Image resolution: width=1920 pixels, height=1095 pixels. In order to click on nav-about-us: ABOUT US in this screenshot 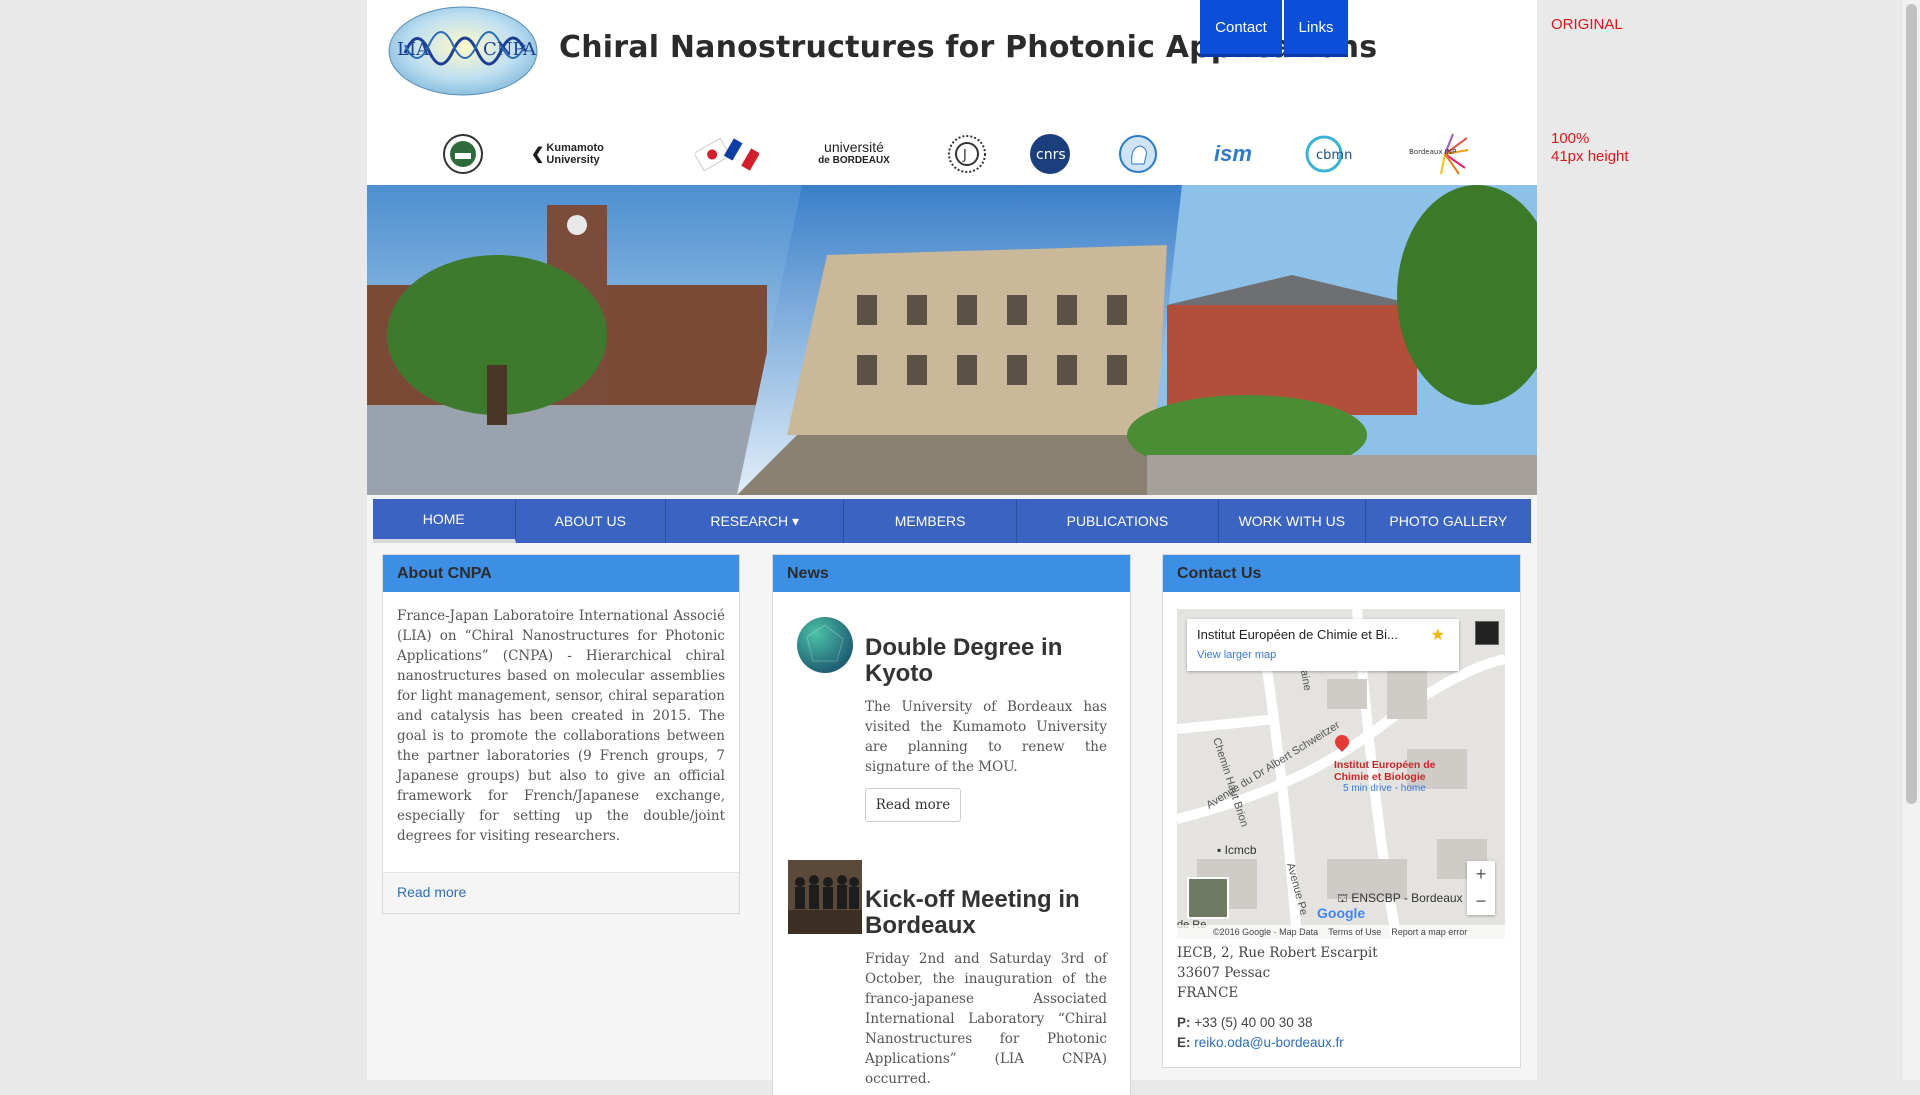, I will do `click(591, 521)`.